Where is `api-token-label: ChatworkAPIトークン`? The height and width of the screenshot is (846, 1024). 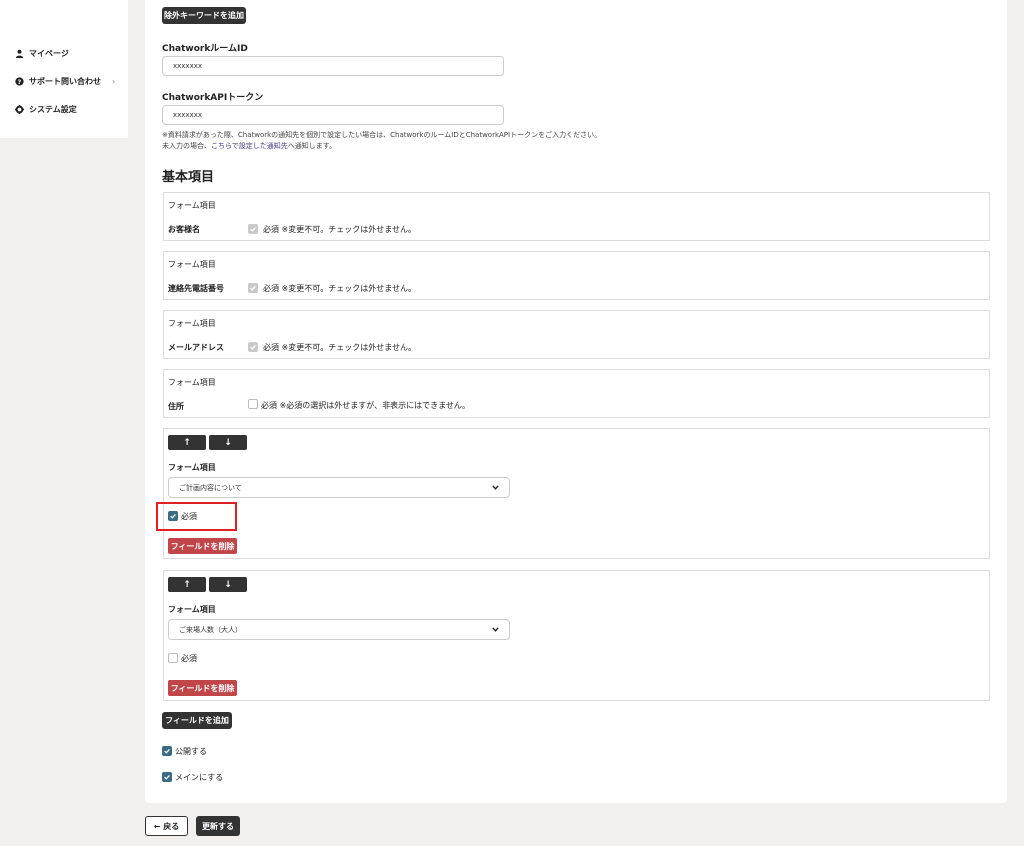 api-token-label: ChatworkAPIトークン is located at coordinates (213, 98).